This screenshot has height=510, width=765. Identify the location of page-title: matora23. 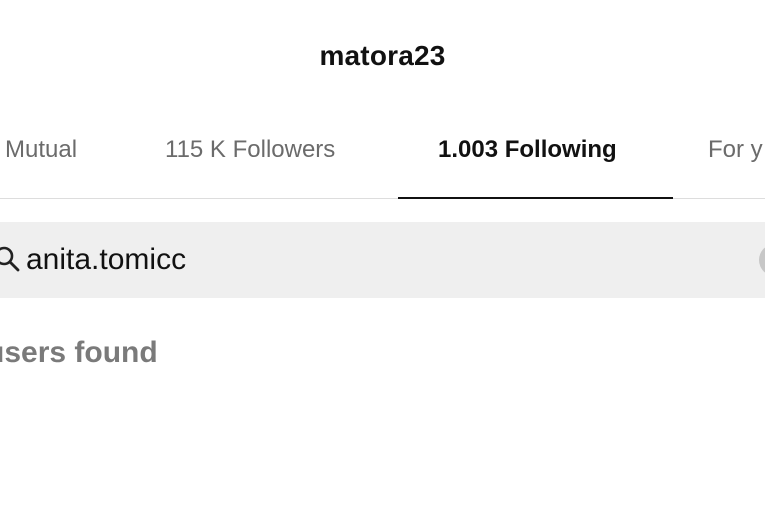
(382, 55).